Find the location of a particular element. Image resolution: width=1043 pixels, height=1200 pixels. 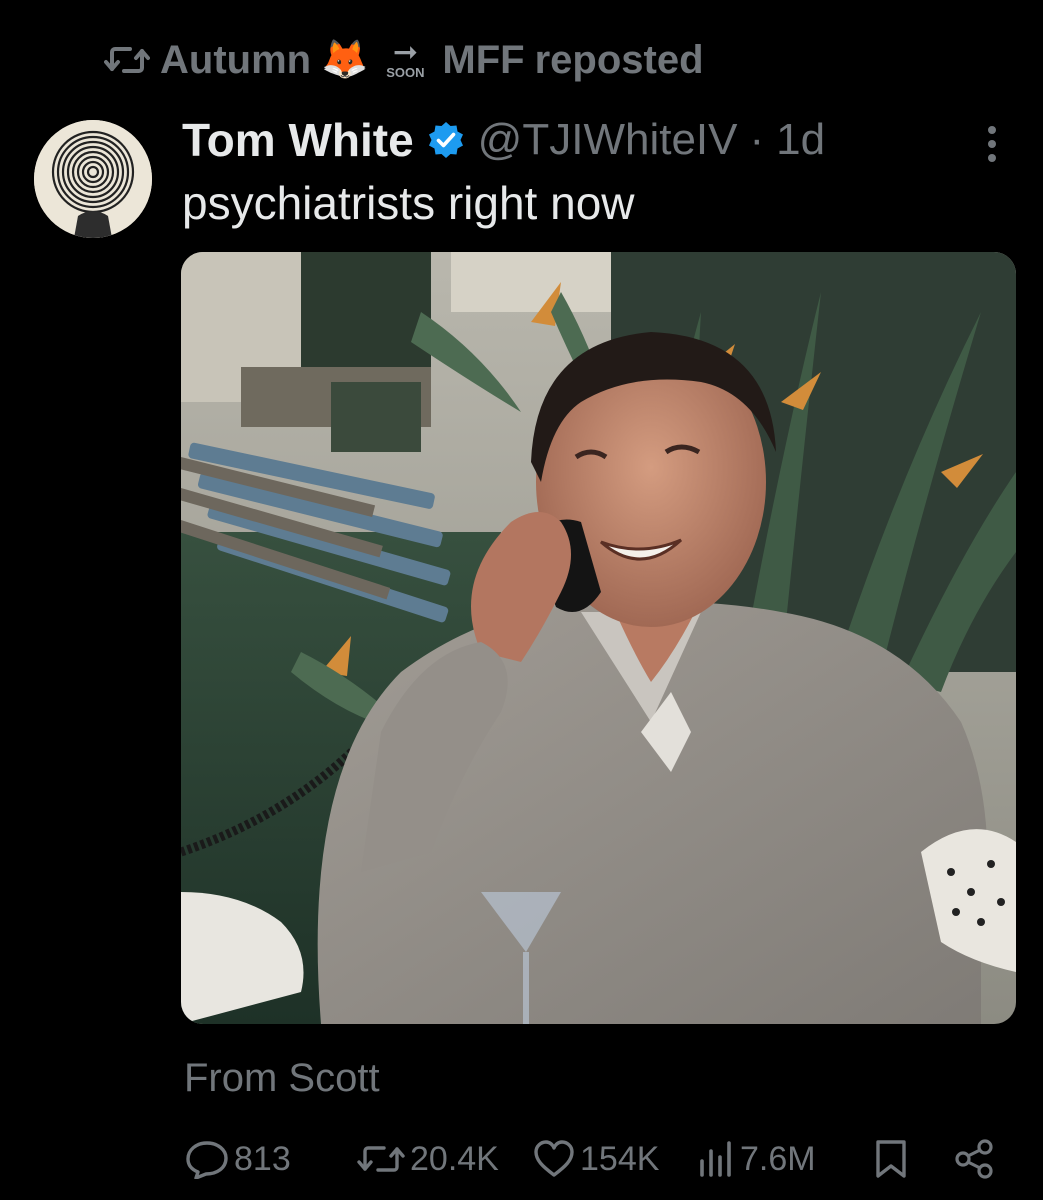

source-attribution: From Scott is located at coordinates (282, 1078).